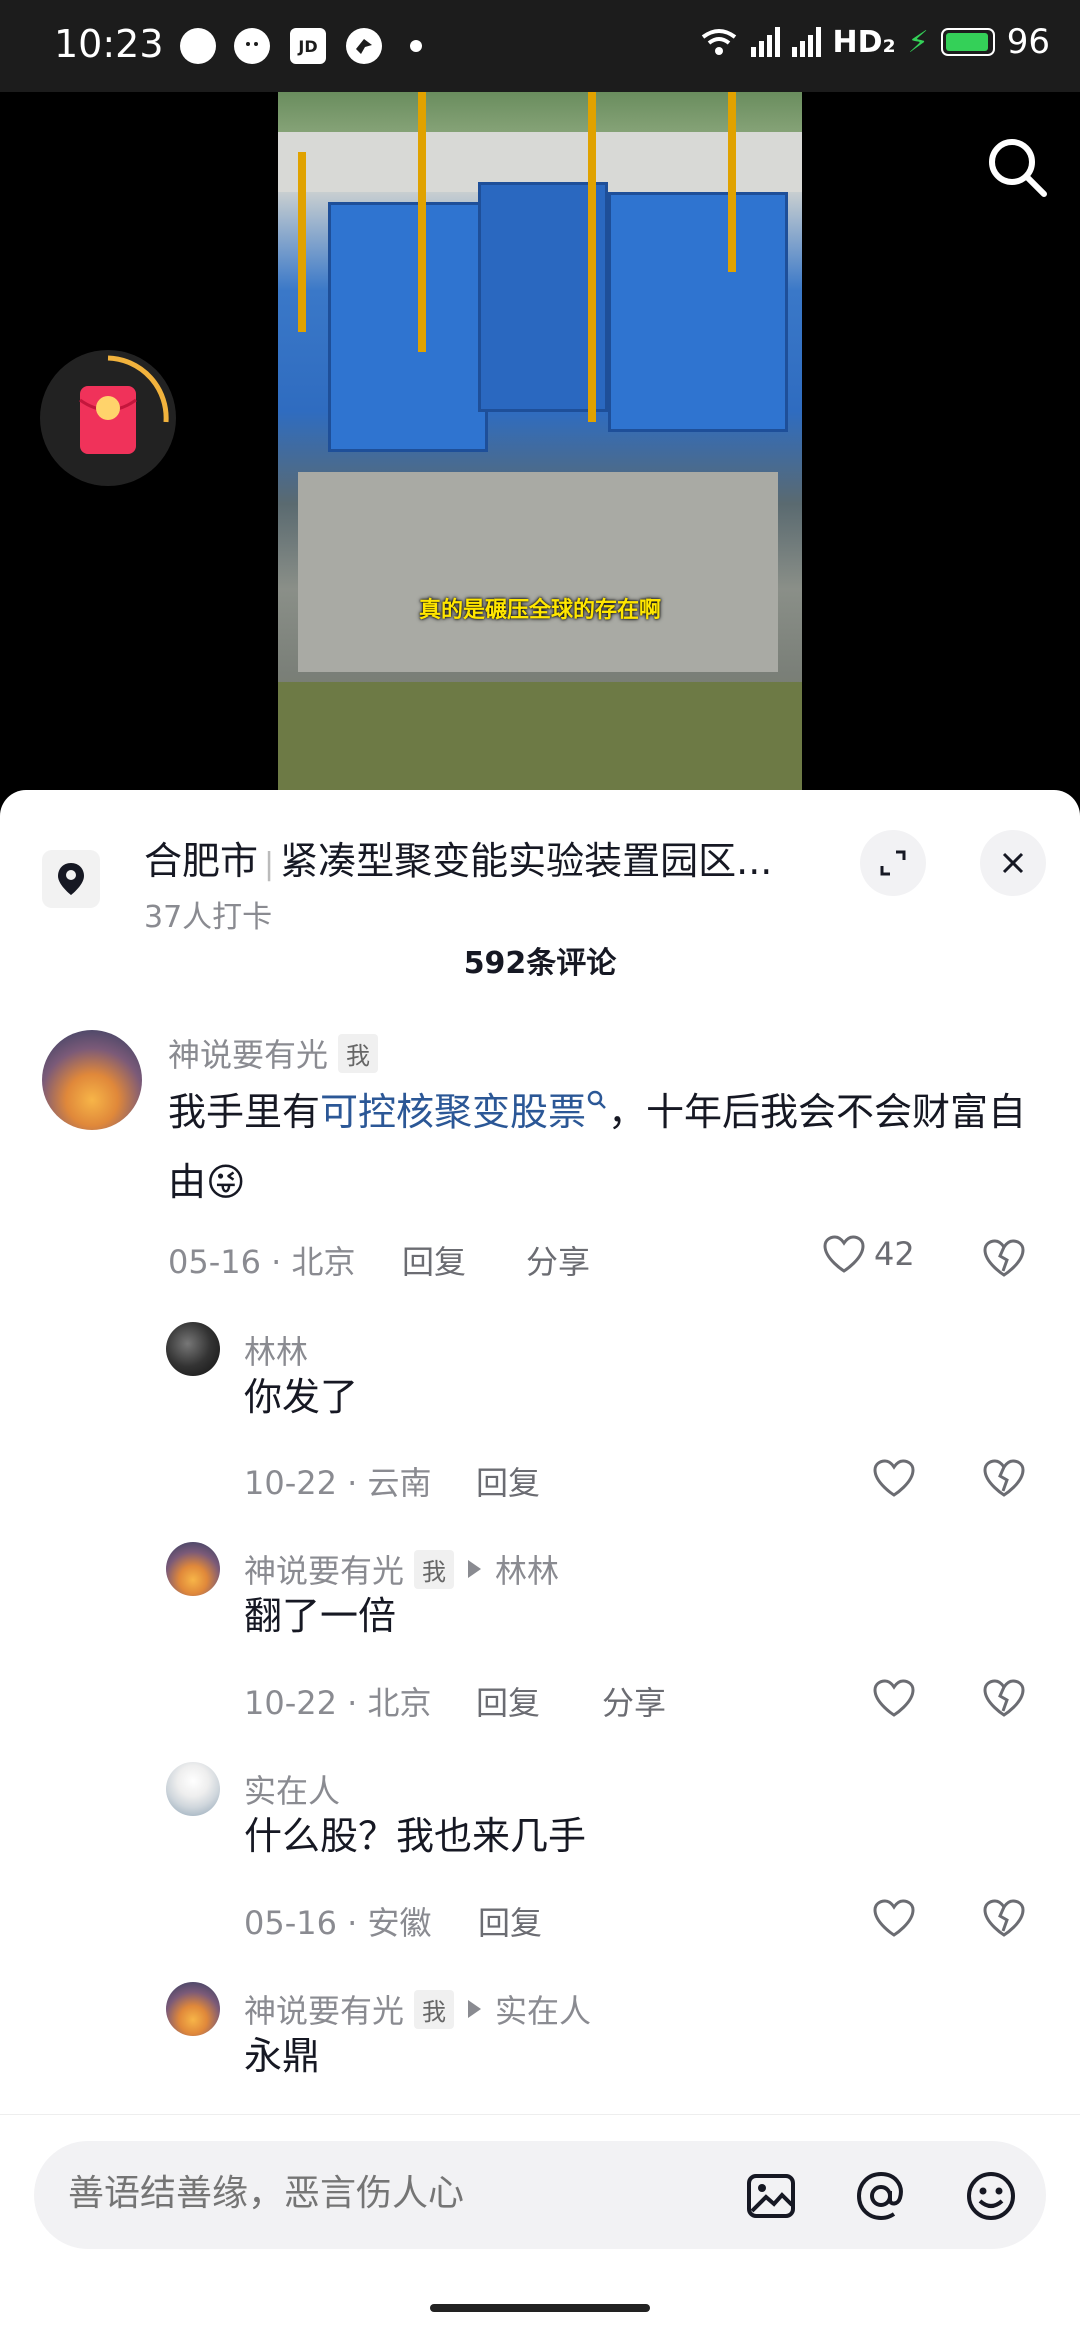 Image resolution: width=1080 pixels, height=2340 pixels. What do you see at coordinates (543, 2009) in the screenshot?
I see `reply-to-user: 实在人` at bounding box center [543, 2009].